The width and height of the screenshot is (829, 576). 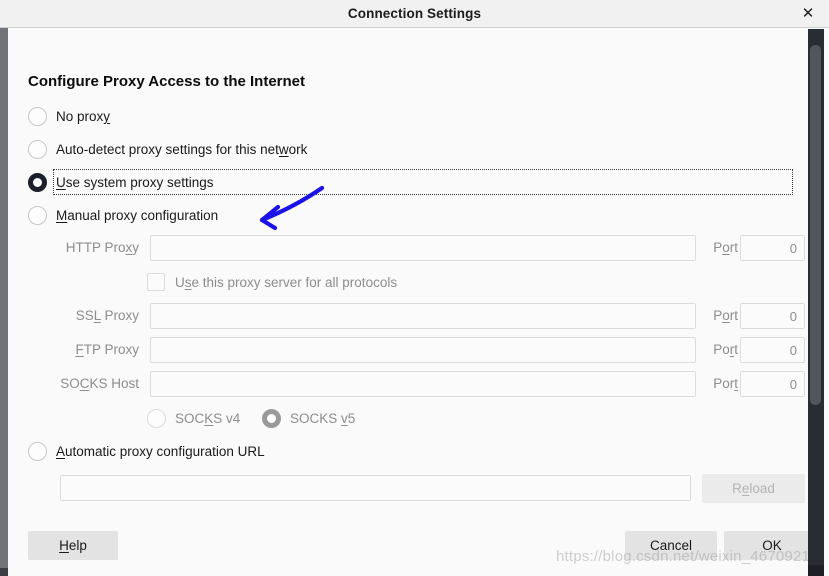 I want to click on input-socks-host, so click(x=423, y=384).